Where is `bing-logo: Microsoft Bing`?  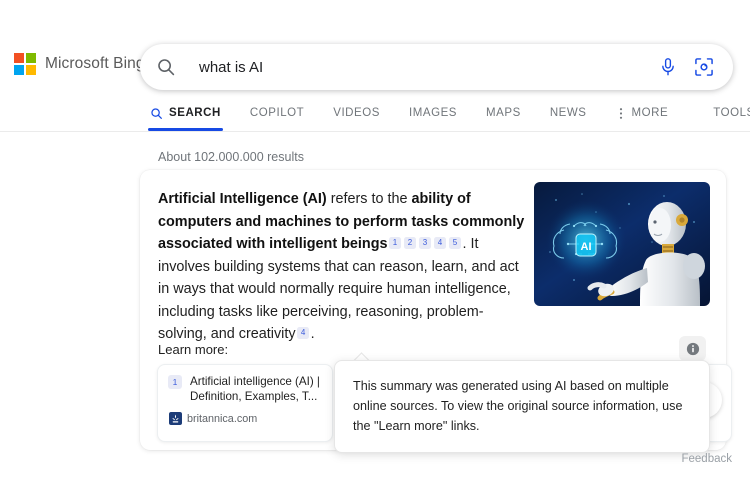 bing-logo: Microsoft Bing is located at coordinates (79, 64).